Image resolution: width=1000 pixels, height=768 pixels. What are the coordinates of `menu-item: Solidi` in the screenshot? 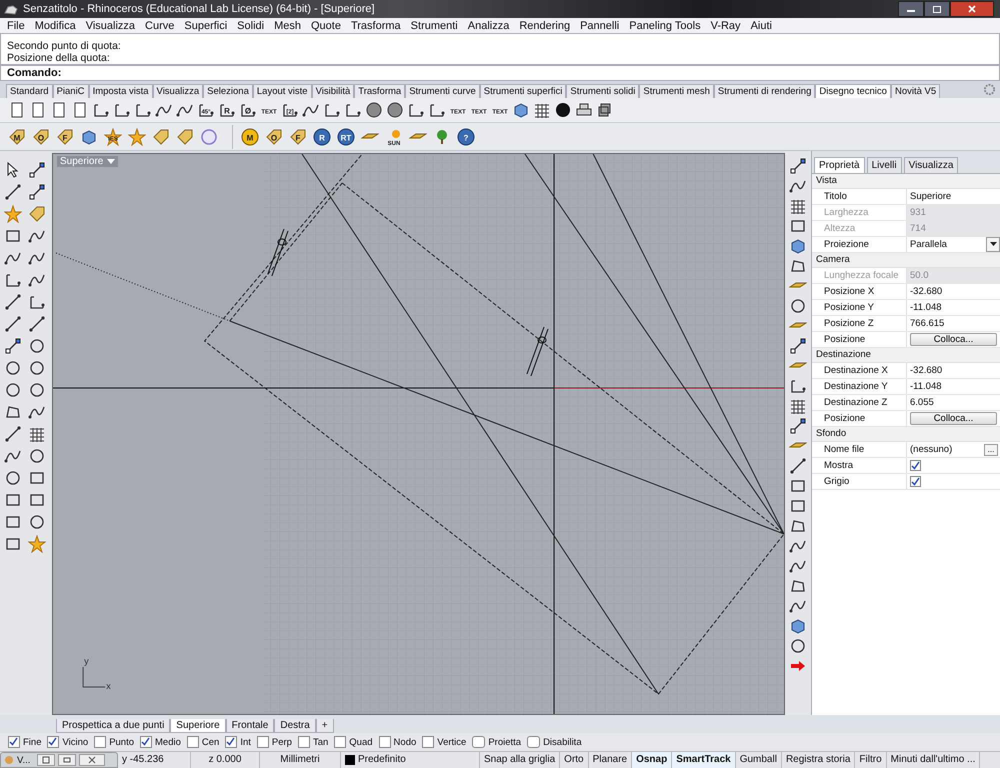 It's located at (251, 26).